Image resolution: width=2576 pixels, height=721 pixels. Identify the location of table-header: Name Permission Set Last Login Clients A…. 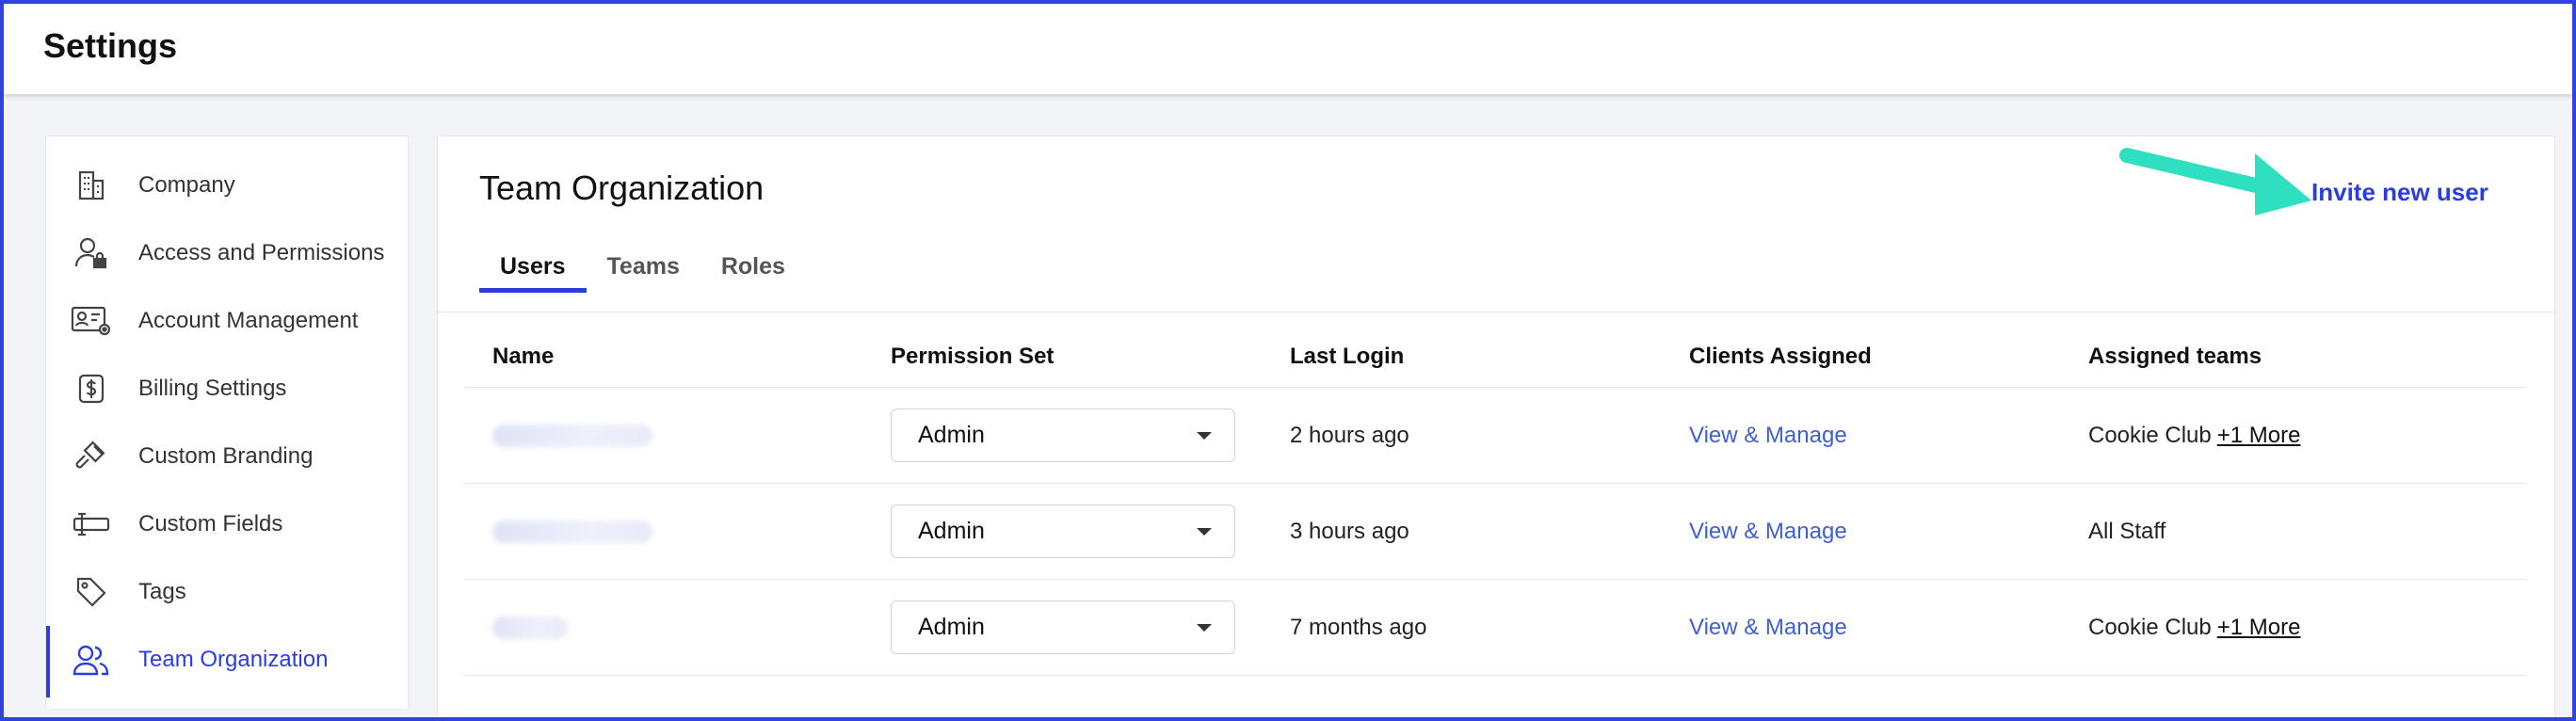
(1495, 362).